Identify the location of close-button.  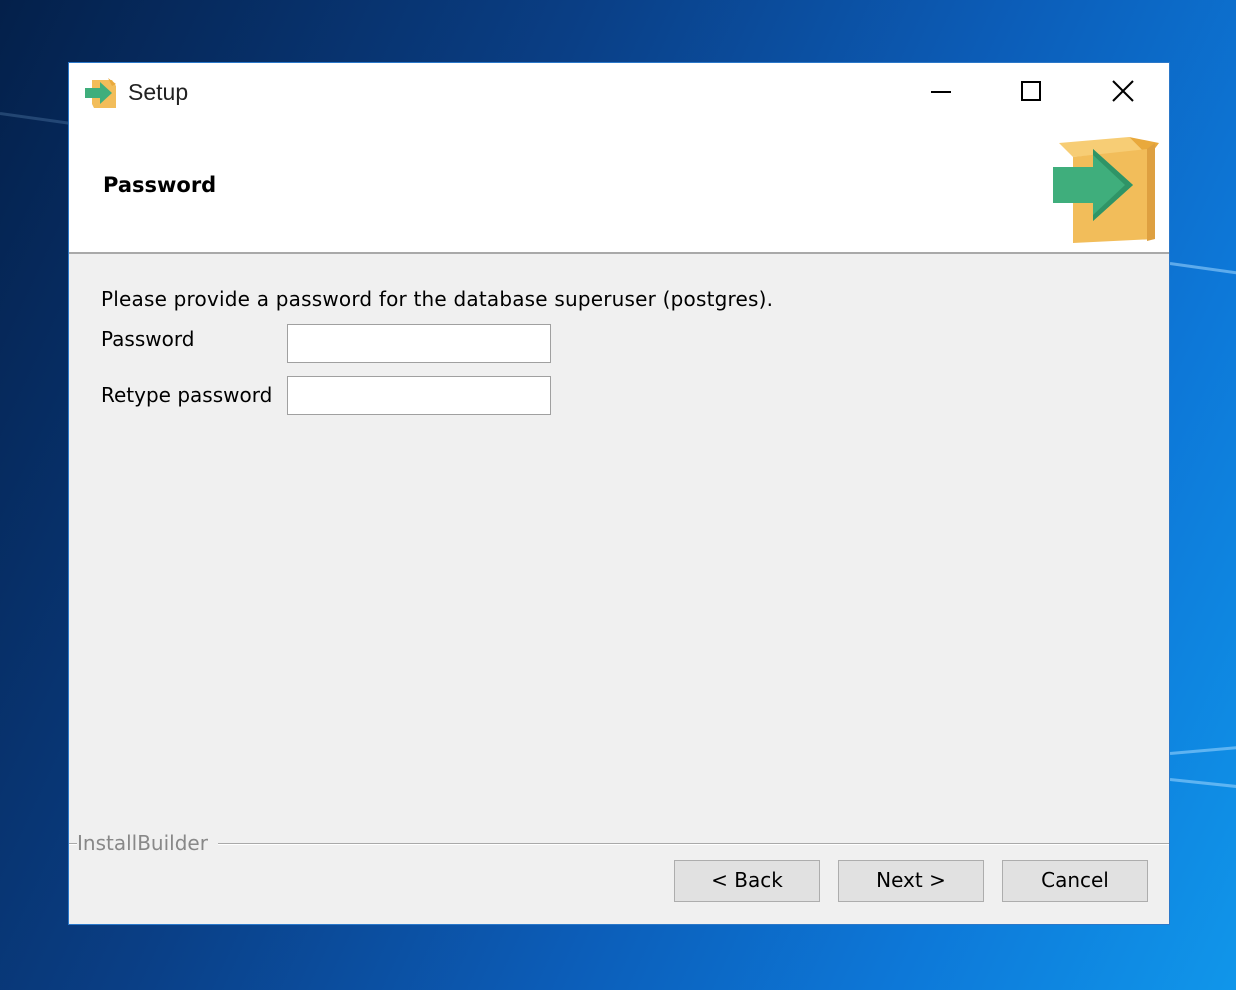
(1123, 91).